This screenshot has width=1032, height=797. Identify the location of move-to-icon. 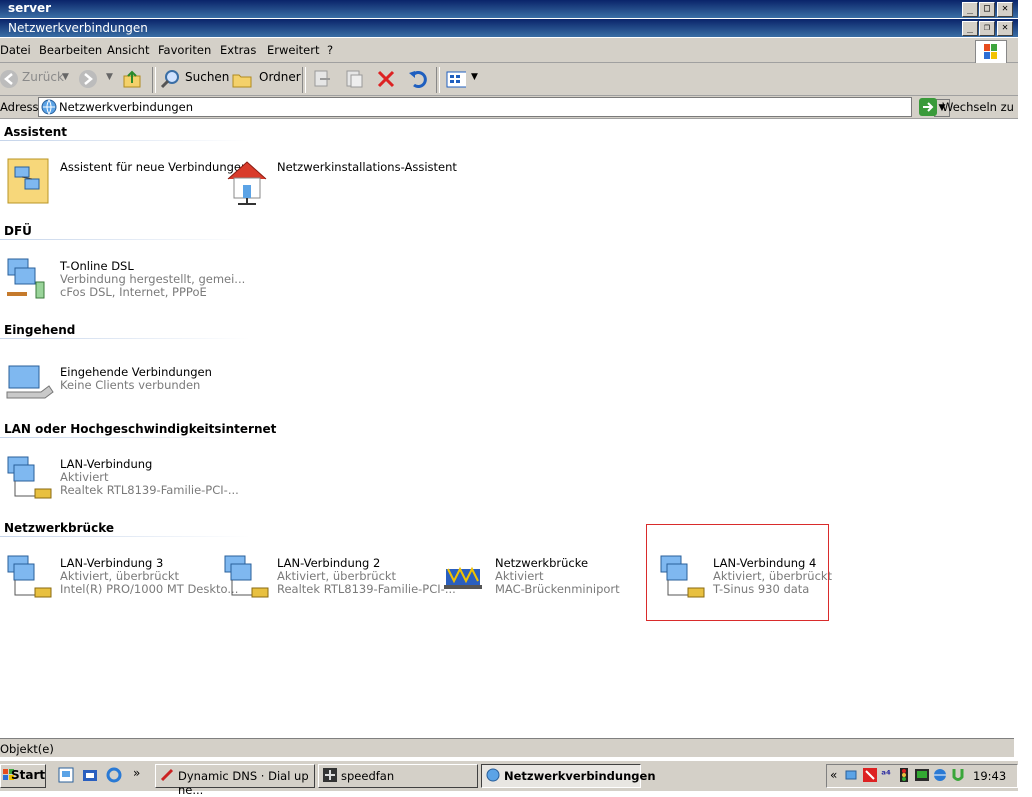
(322, 79).